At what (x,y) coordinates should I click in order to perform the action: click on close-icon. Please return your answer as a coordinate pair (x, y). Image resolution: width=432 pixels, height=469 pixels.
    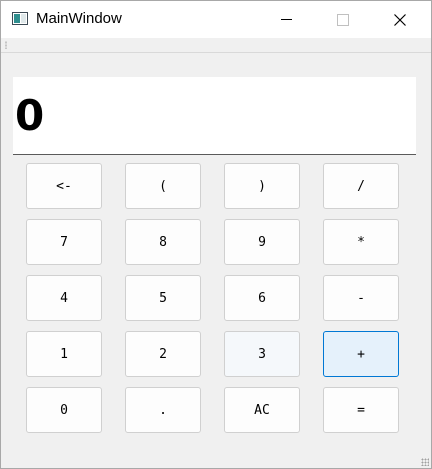
    Looking at the image, I should click on (400, 19).